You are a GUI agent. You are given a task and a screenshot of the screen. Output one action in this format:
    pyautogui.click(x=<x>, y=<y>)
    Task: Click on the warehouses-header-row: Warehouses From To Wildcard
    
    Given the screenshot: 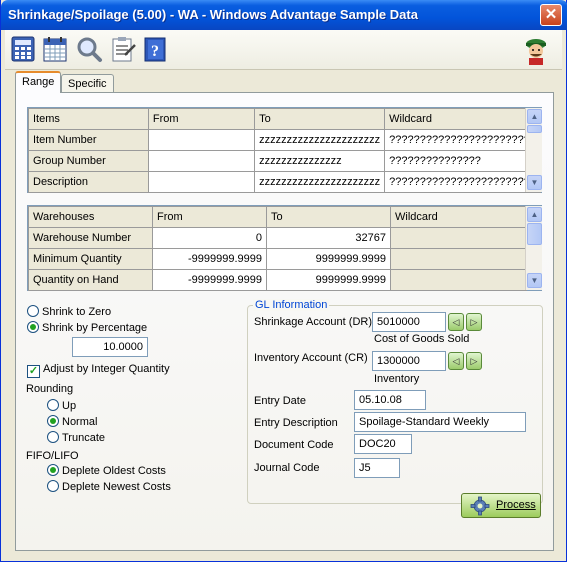 What is the action you would take?
    pyautogui.click(x=277, y=217)
    